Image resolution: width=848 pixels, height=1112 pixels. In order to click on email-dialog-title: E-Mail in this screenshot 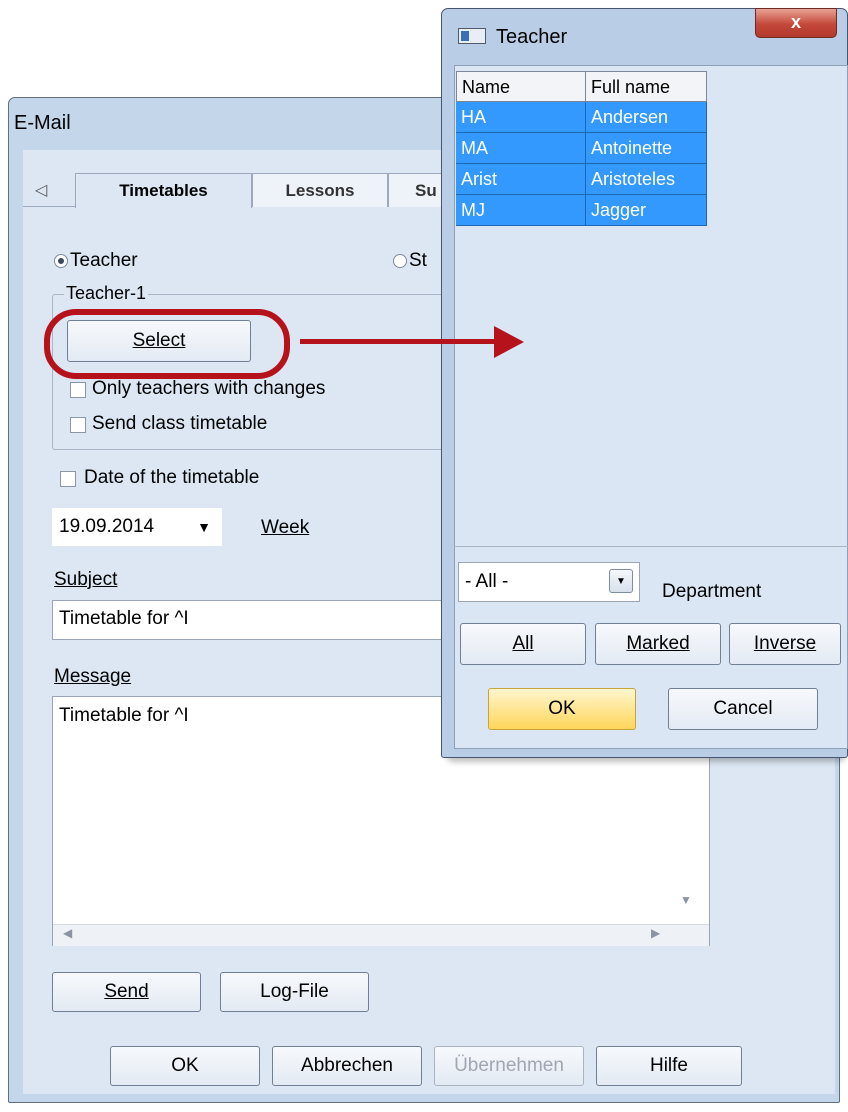, I will do `click(42, 123)`.